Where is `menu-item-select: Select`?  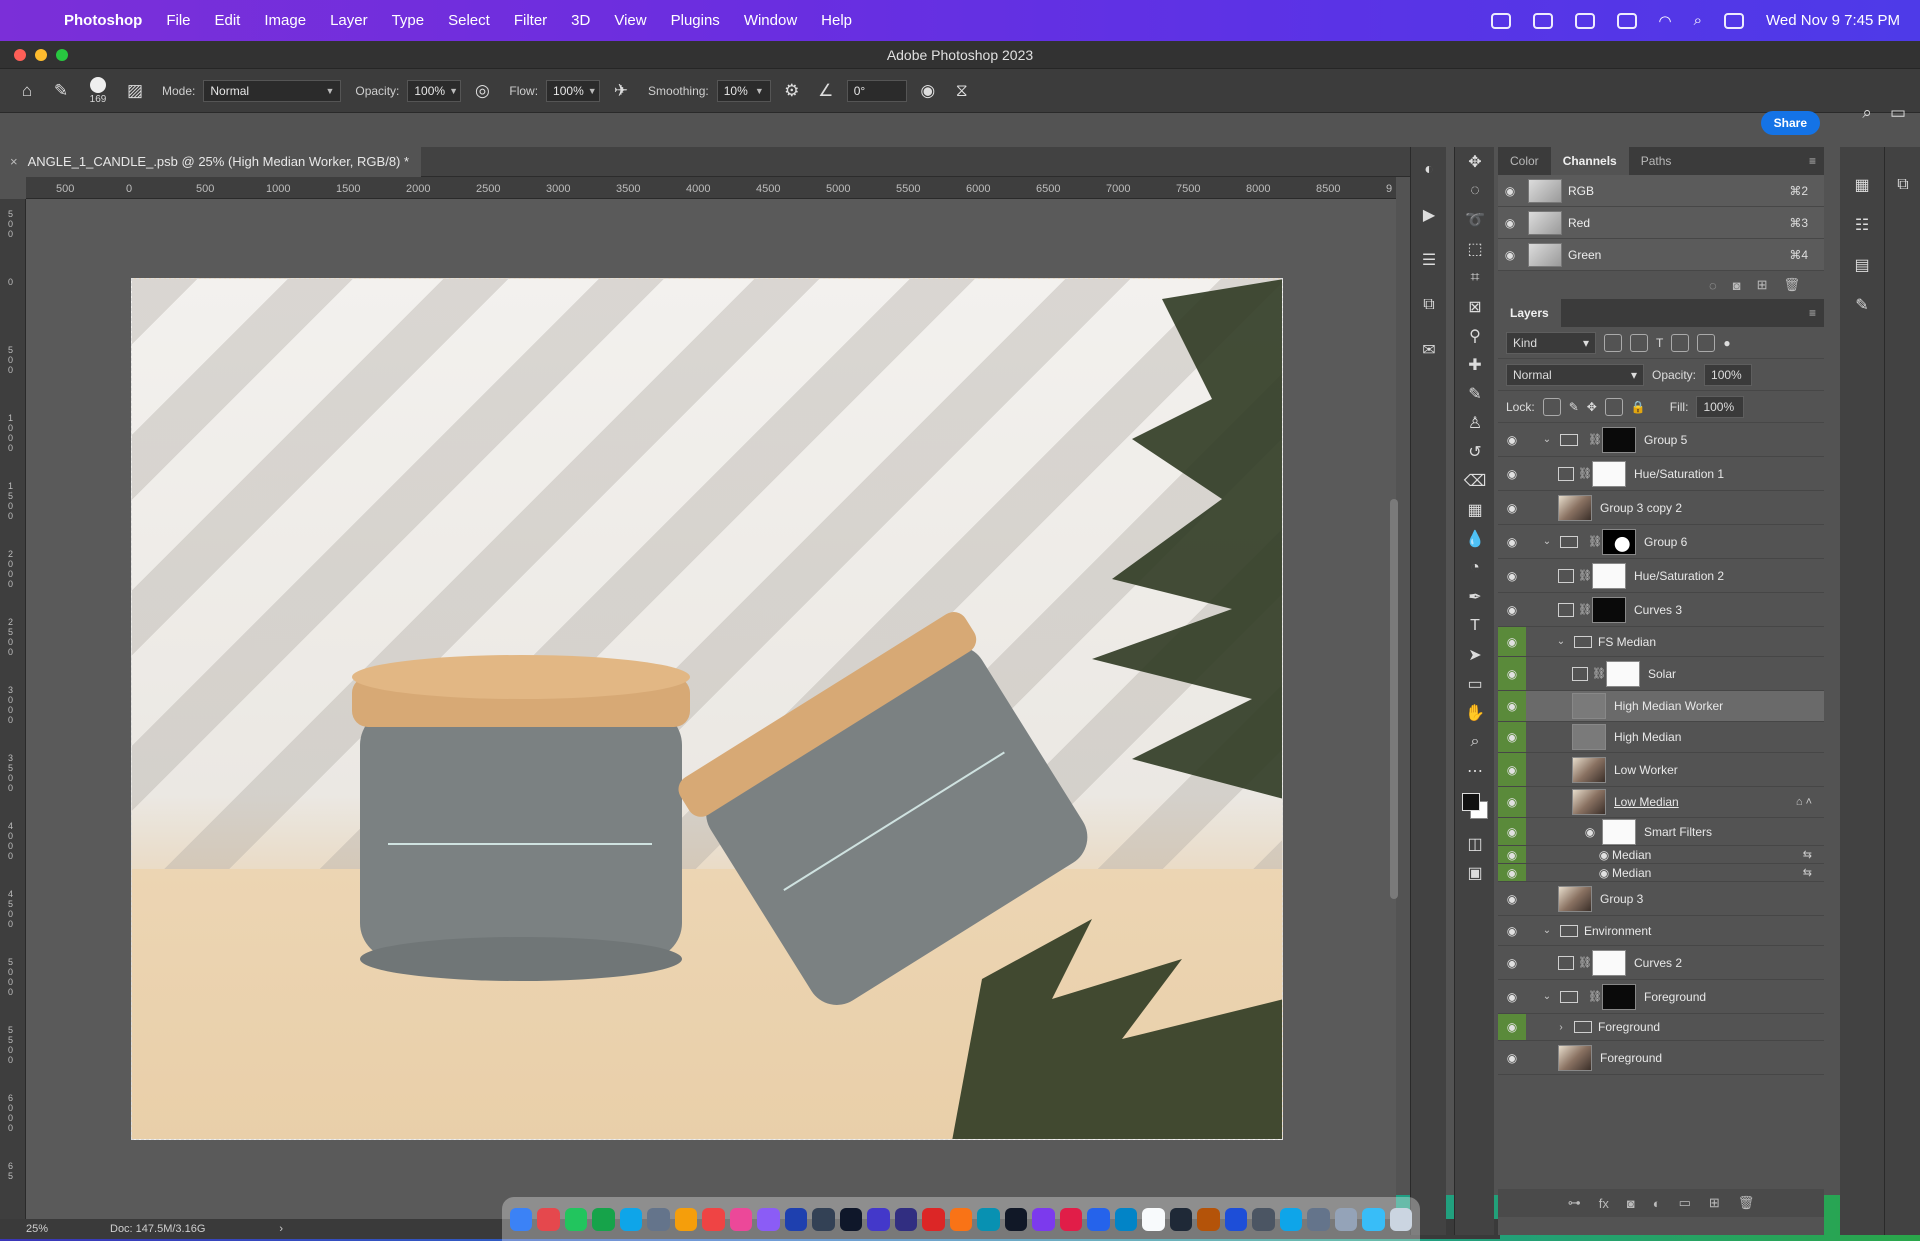 menu-item-select: Select is located at coordinates (469, 20).